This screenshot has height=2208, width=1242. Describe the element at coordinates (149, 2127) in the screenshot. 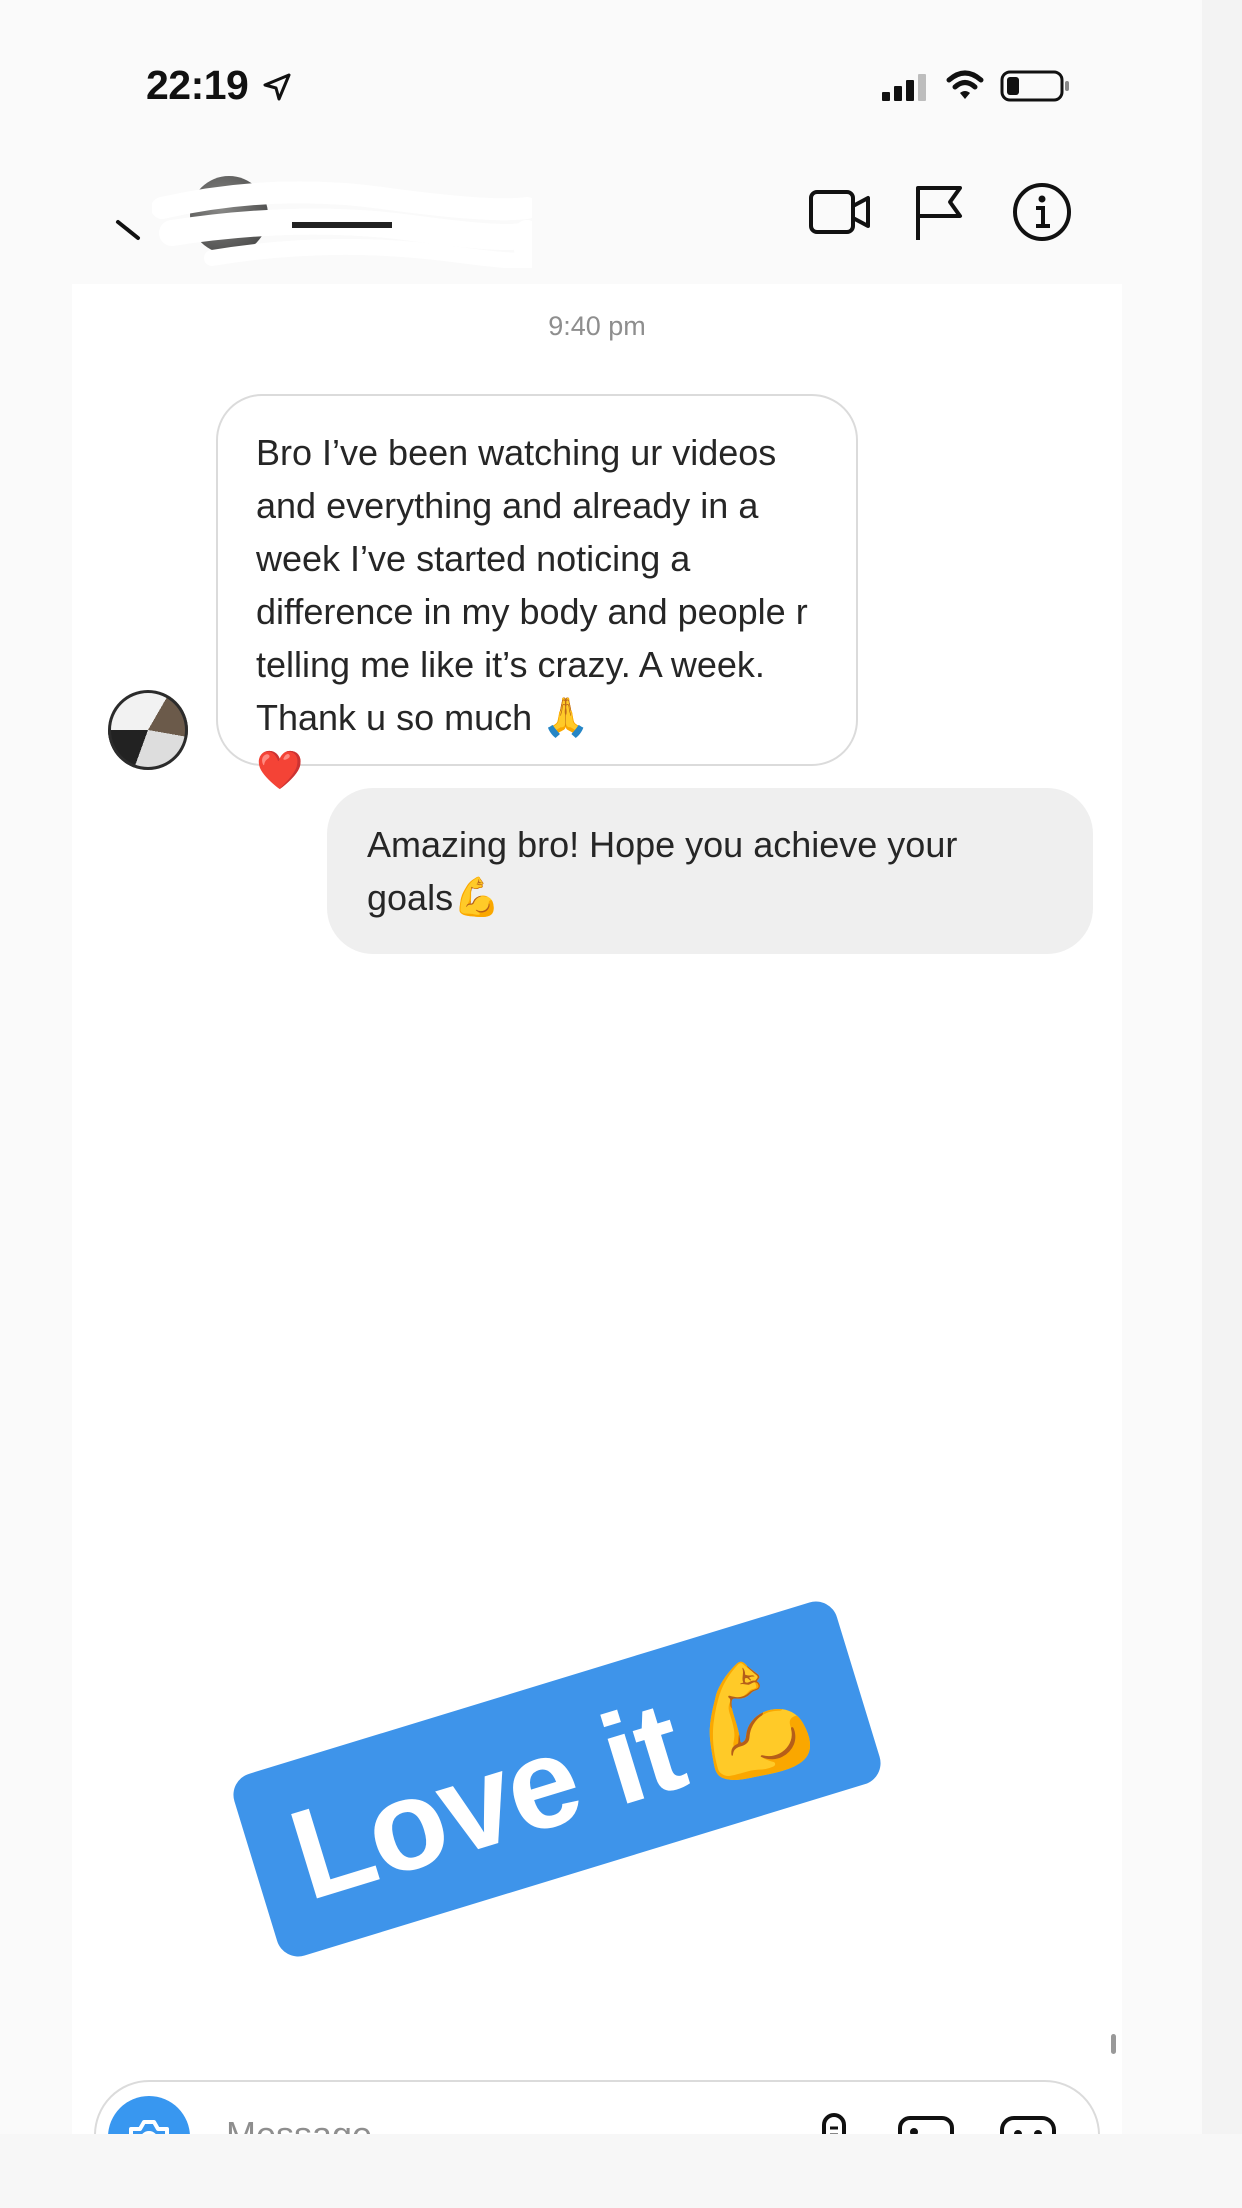

I see `camera-icon` at that location.